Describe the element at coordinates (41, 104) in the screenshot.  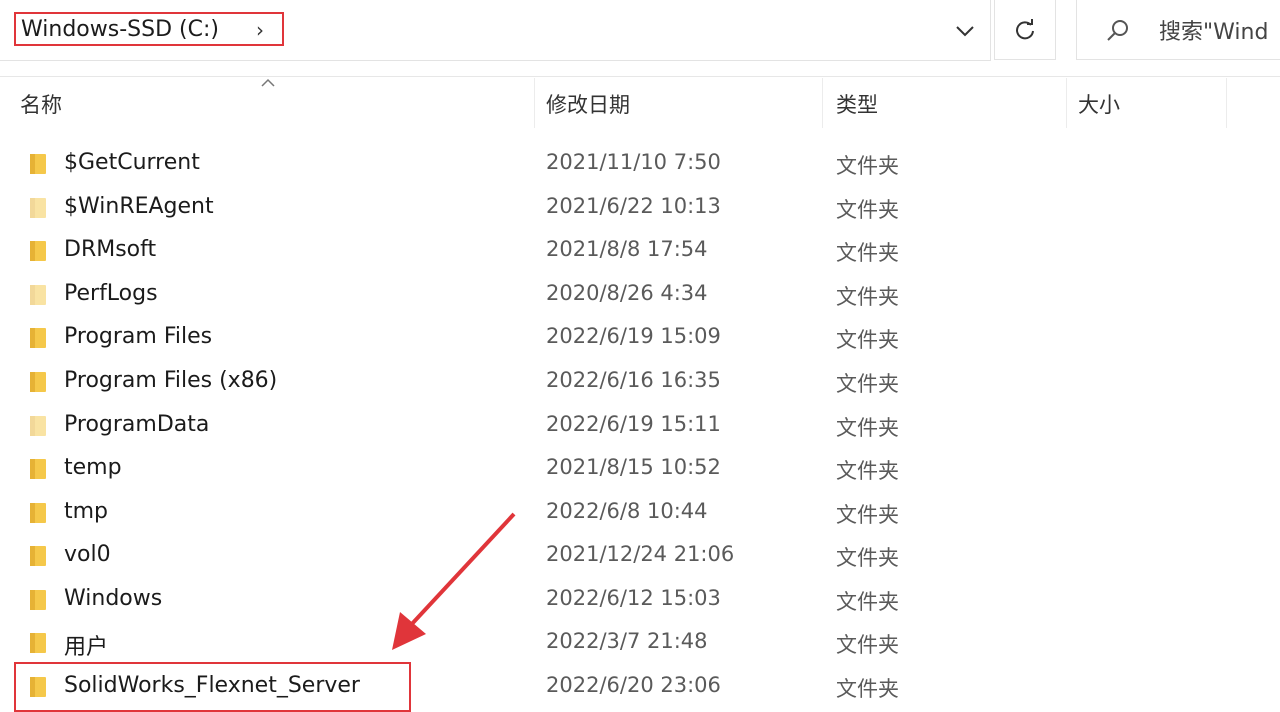
I see `column-header-name: 名称` at that location.